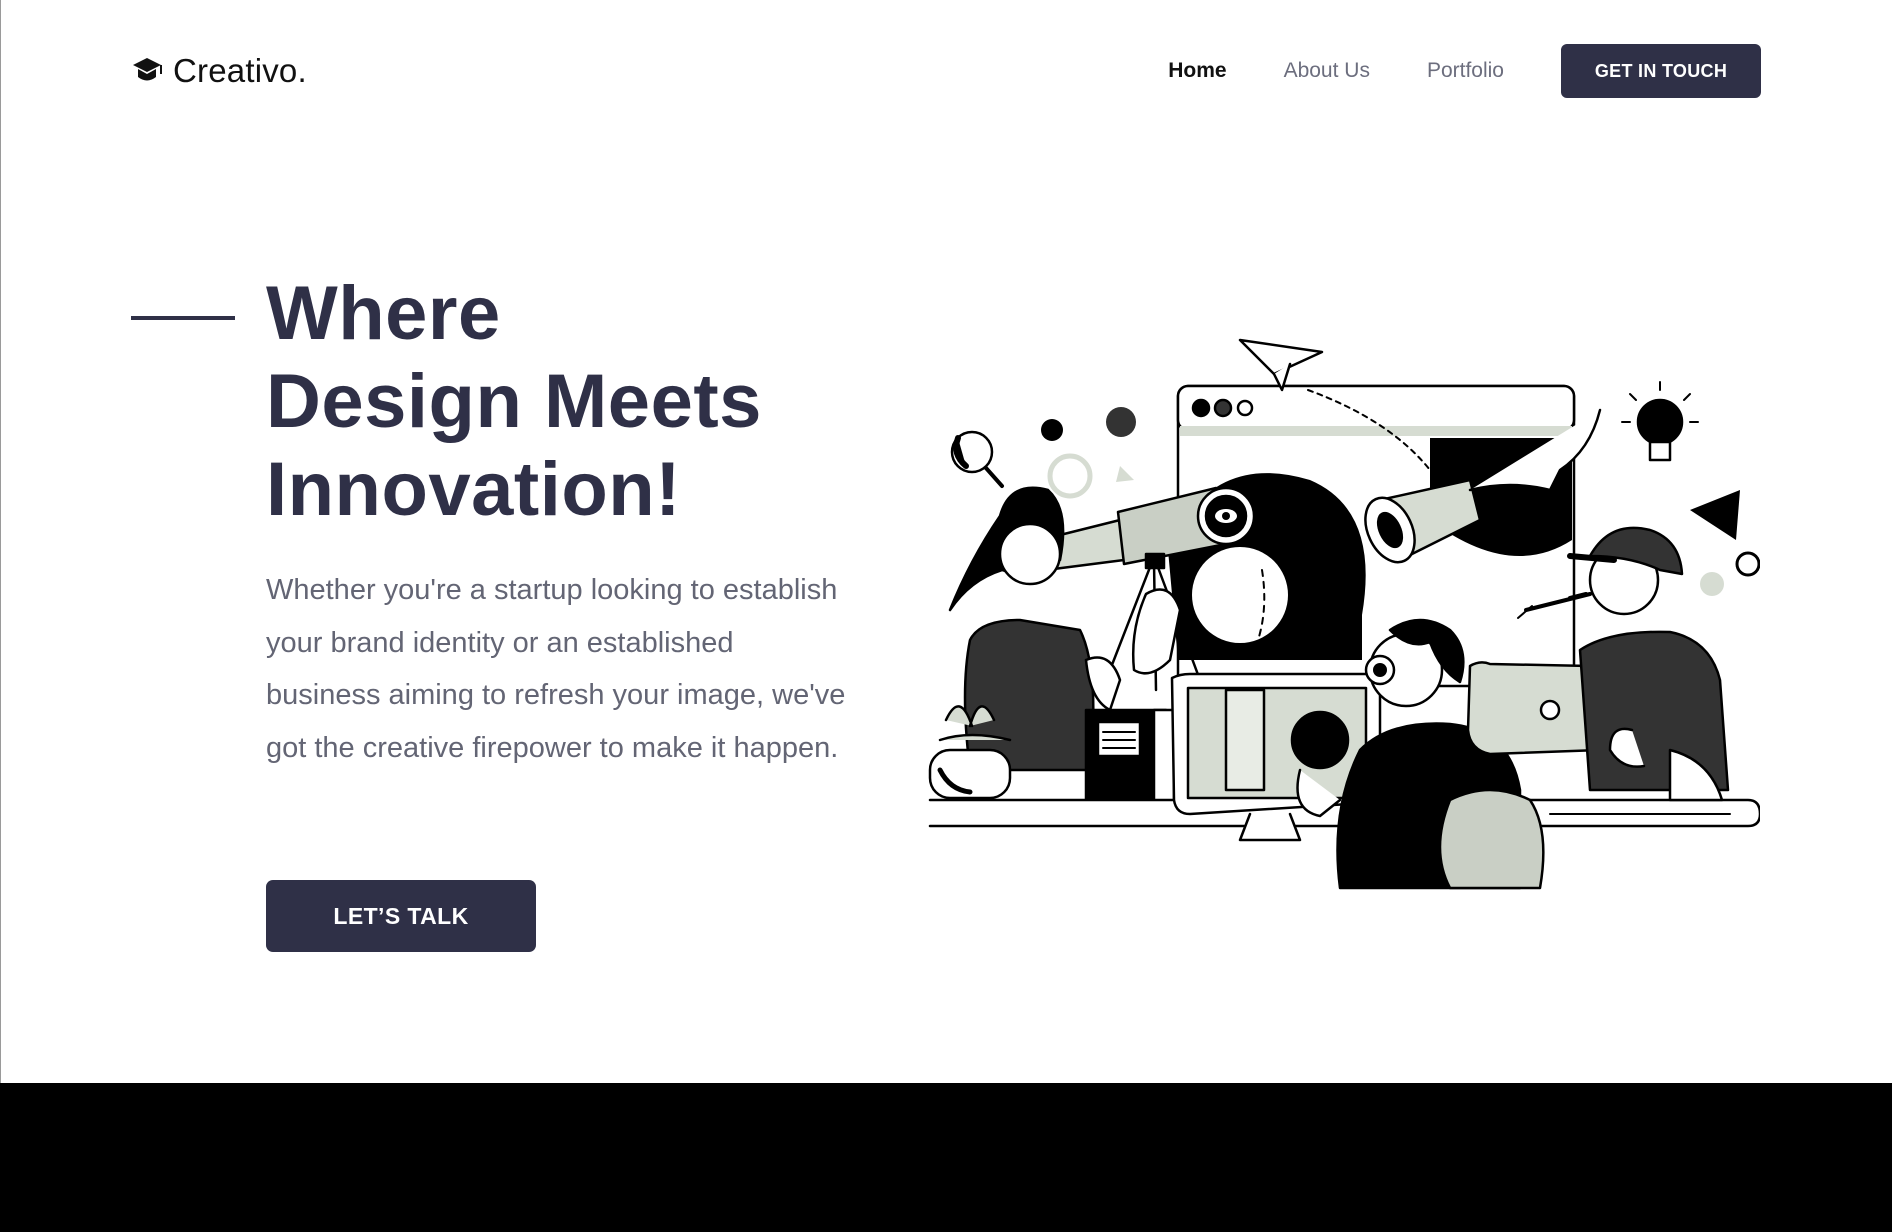  Describe the element at coordinates (1661, 71) in the screenshot. I see `get-in-touch-button: GET IN TOUCH` at that location.